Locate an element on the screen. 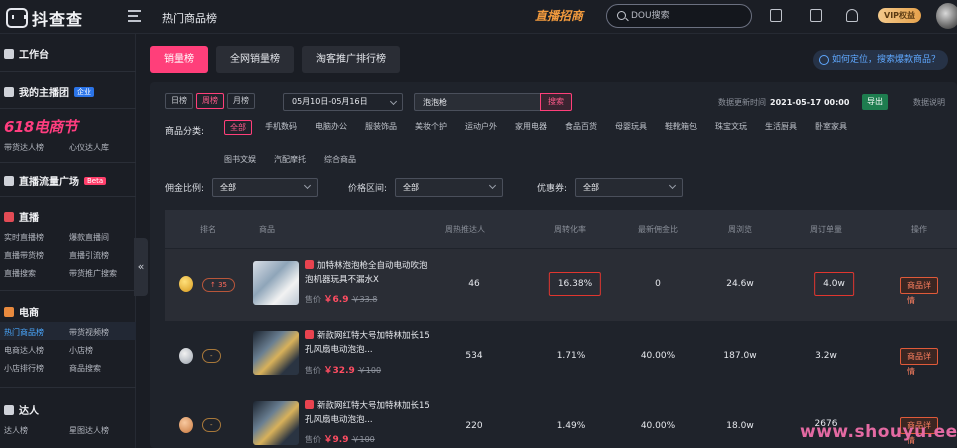 The height and width of the screenshot is (448, 957). menu-toggle-icon is located at coordinates (134, 16).